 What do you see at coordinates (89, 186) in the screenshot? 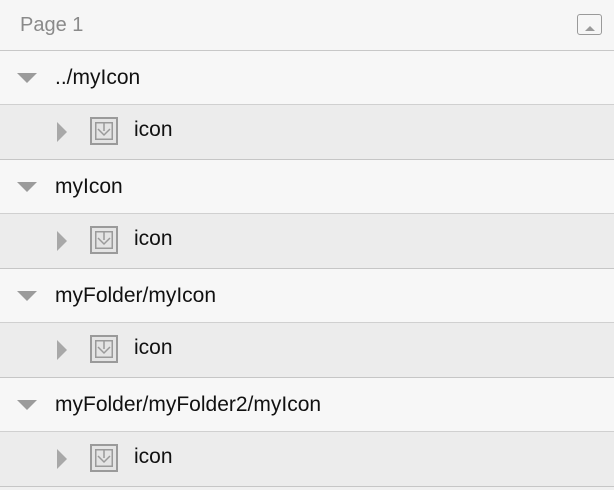
I see `group-label: myIcon` at bounding box center [89, 186].